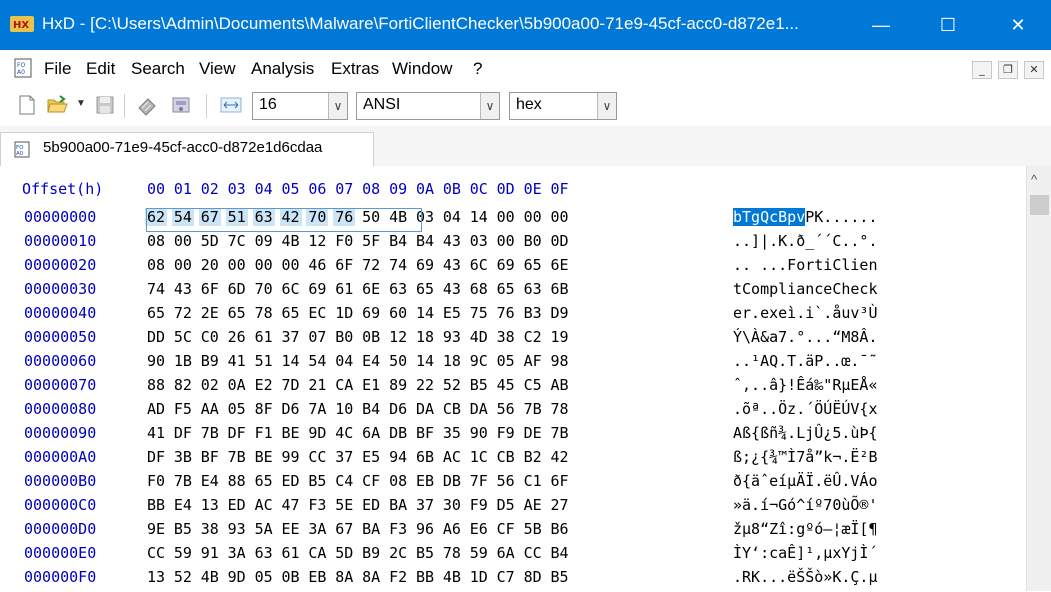 The width and height of the screenshot is (1051, 592). I want to click on ascii-text: ÌY‘:caÊ]¹,µxYjÌ´, so click(805, 553).